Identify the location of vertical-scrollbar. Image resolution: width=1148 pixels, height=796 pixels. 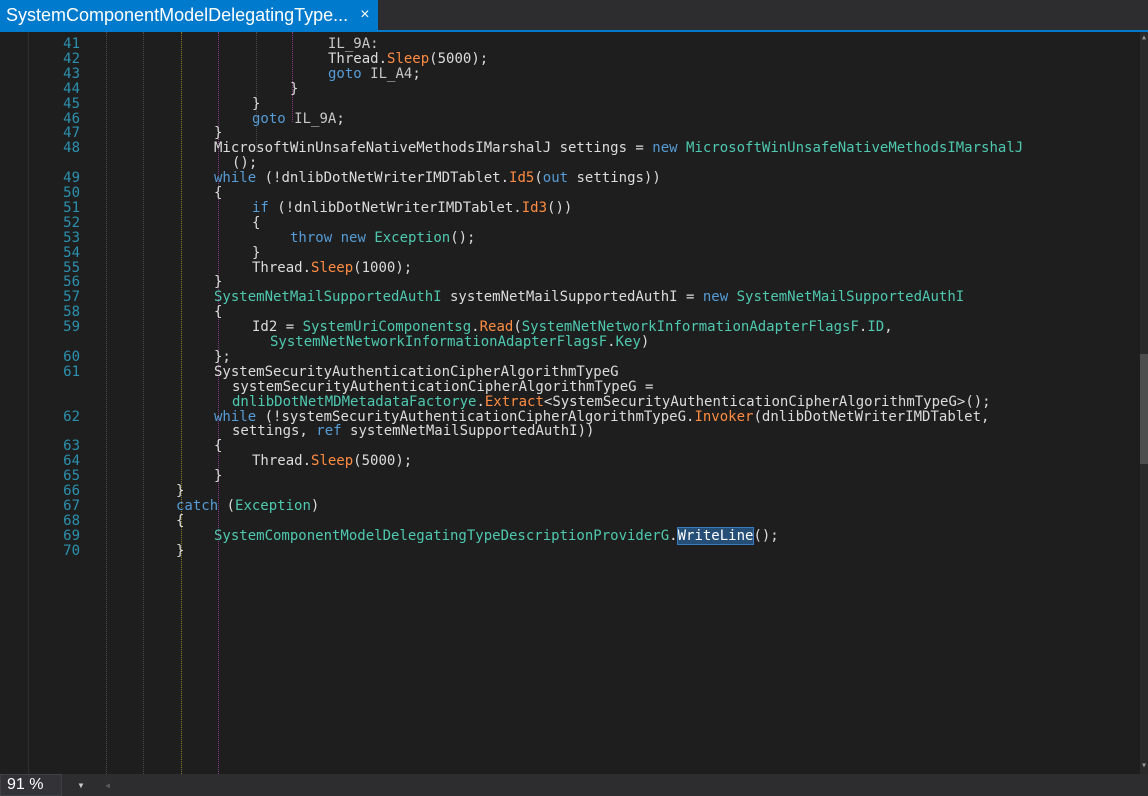
(1144, 403).